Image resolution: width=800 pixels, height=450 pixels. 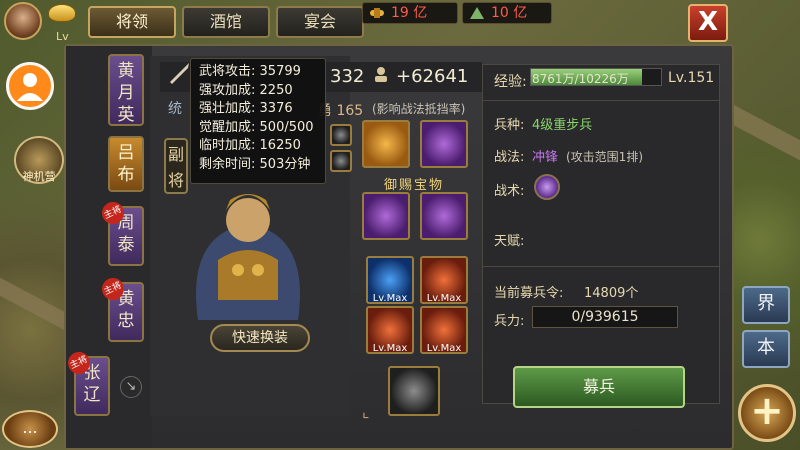 What do you see at coordinates (258, 72) in the screenshot?
I see `tooltip-row: 武将攻击: 35799` at bounding box center [258, 72].